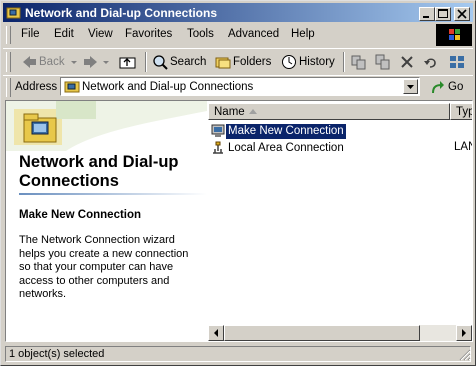 The width and height of the screenshot is (476, 366). I want to click on back-arrow-icon, so click(29, 62).